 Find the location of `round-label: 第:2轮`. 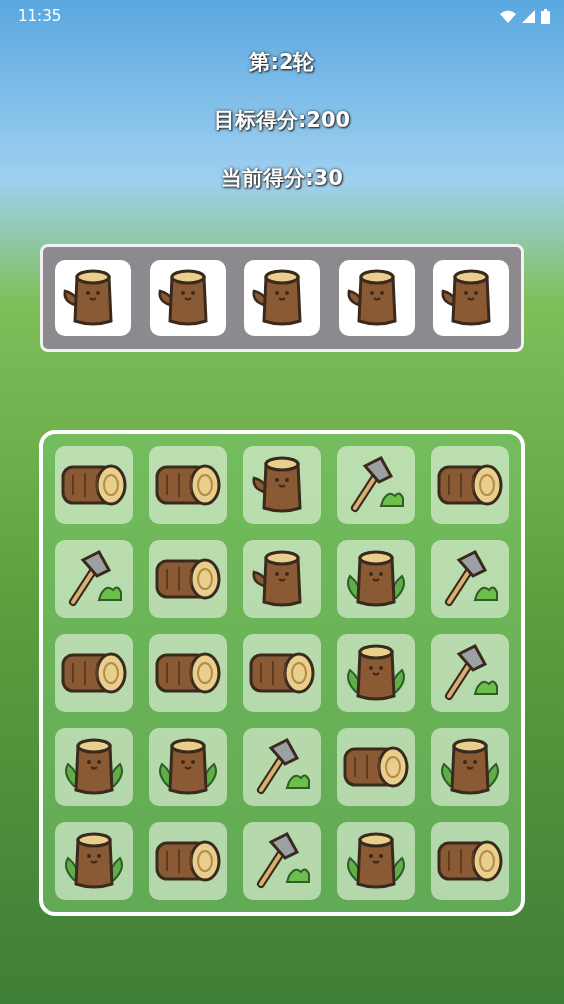

round-label: 第:2轮 is located at coordinates (282, 62).